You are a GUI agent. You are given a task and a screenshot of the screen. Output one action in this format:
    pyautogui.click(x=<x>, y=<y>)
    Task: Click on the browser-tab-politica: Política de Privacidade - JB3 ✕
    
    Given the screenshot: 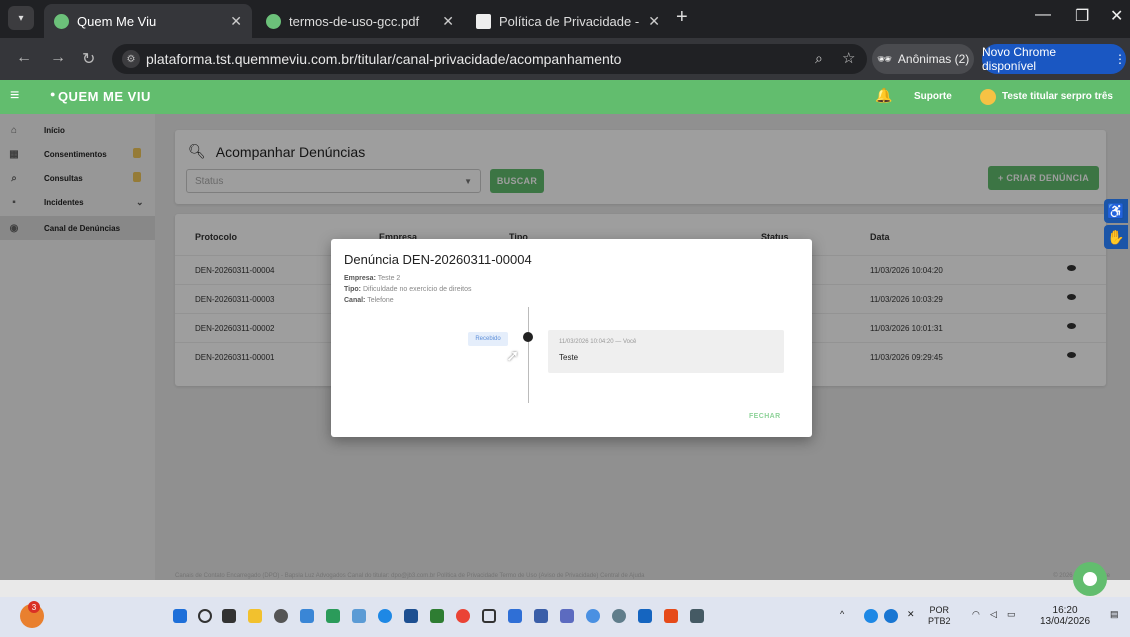 What is the action you would take?
    pyautogui.click(x=568, y=21)
    